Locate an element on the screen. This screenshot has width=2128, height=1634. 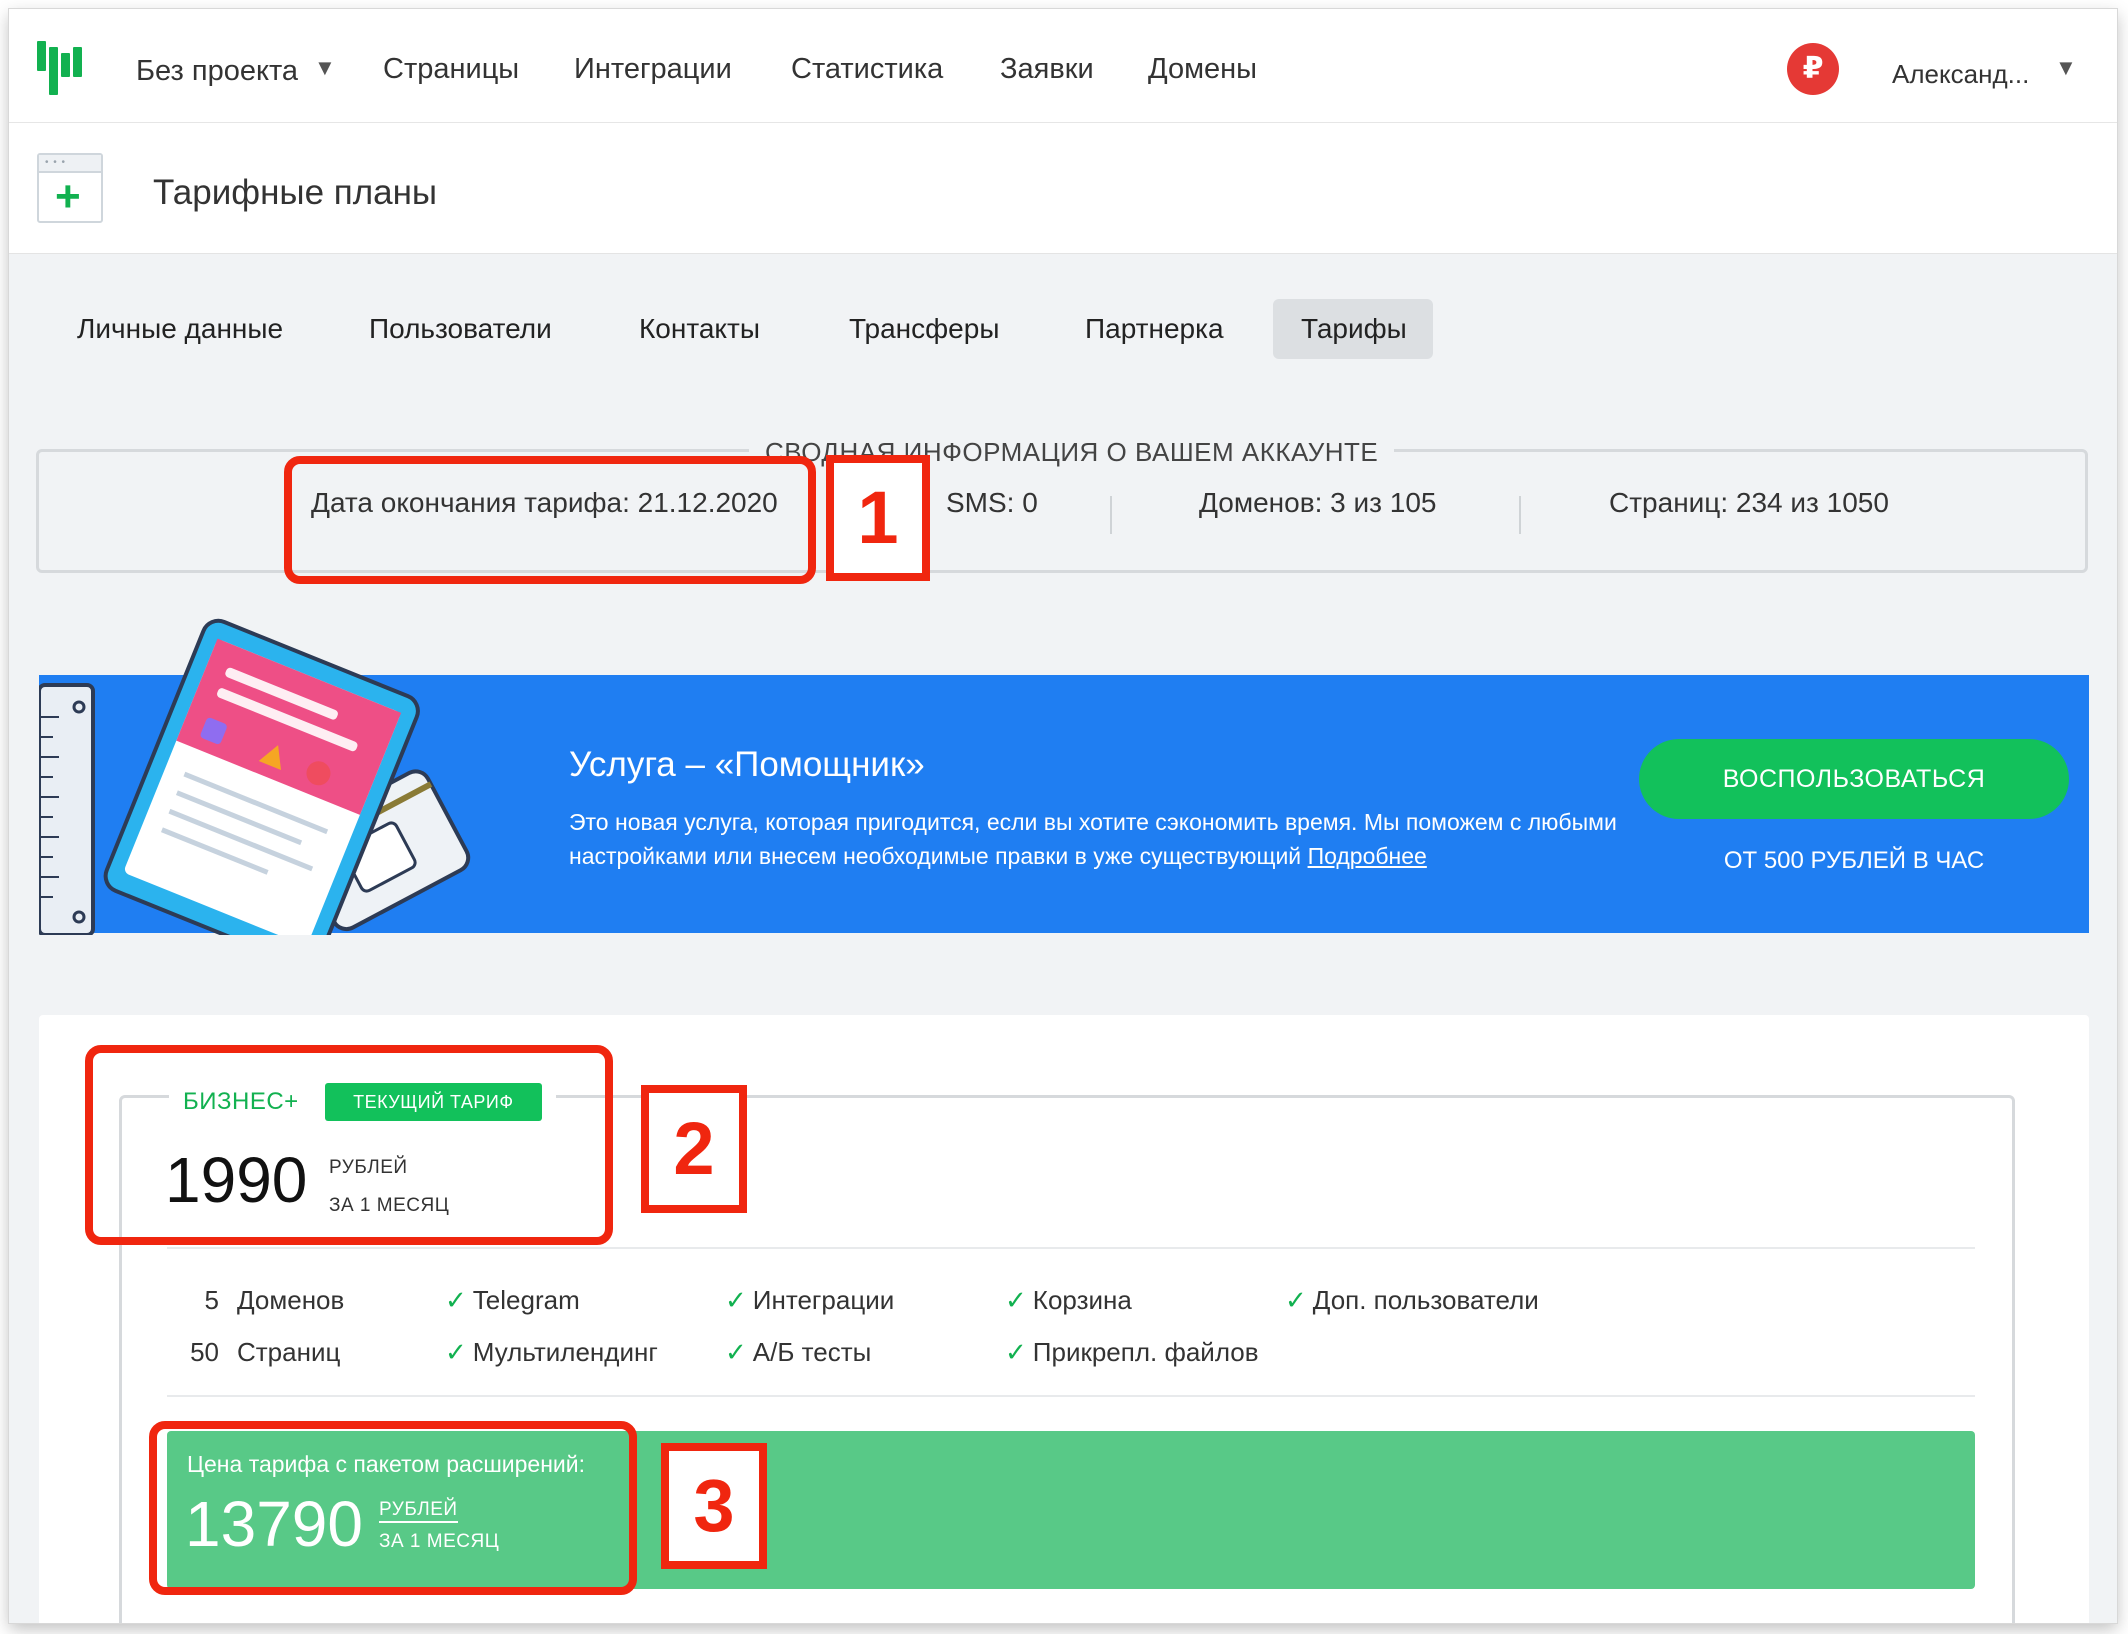
tablet-illustration-icon is located at coordinates (255, 776).